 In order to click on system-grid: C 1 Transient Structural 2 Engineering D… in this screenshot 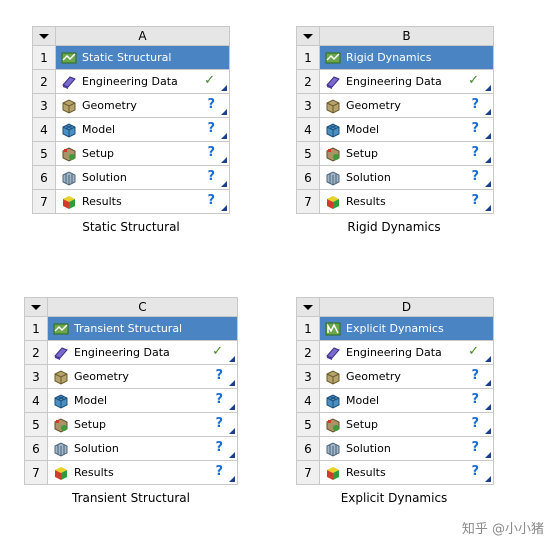, I will do `click(131, 391)`.